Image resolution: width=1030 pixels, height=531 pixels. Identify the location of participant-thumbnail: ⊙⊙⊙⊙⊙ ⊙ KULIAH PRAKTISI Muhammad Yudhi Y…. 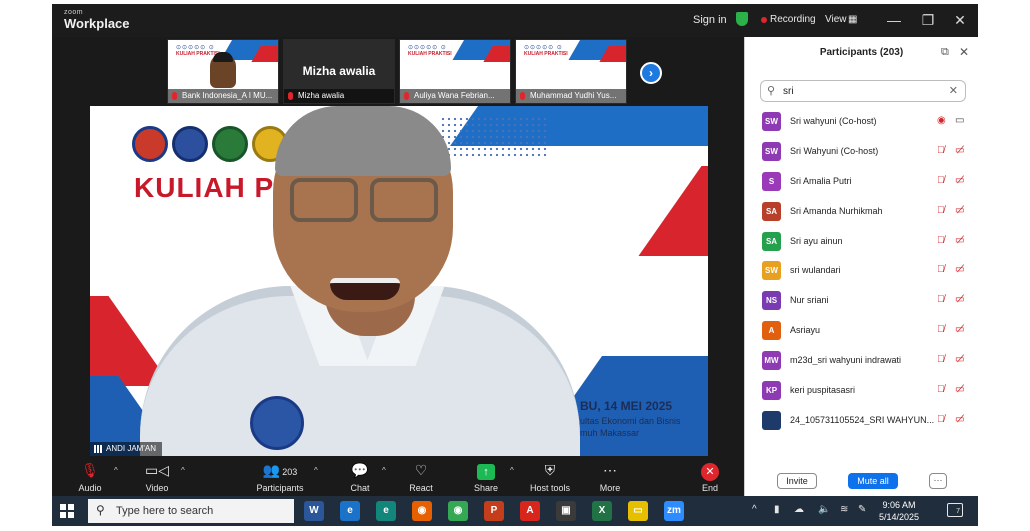
(571, 71).